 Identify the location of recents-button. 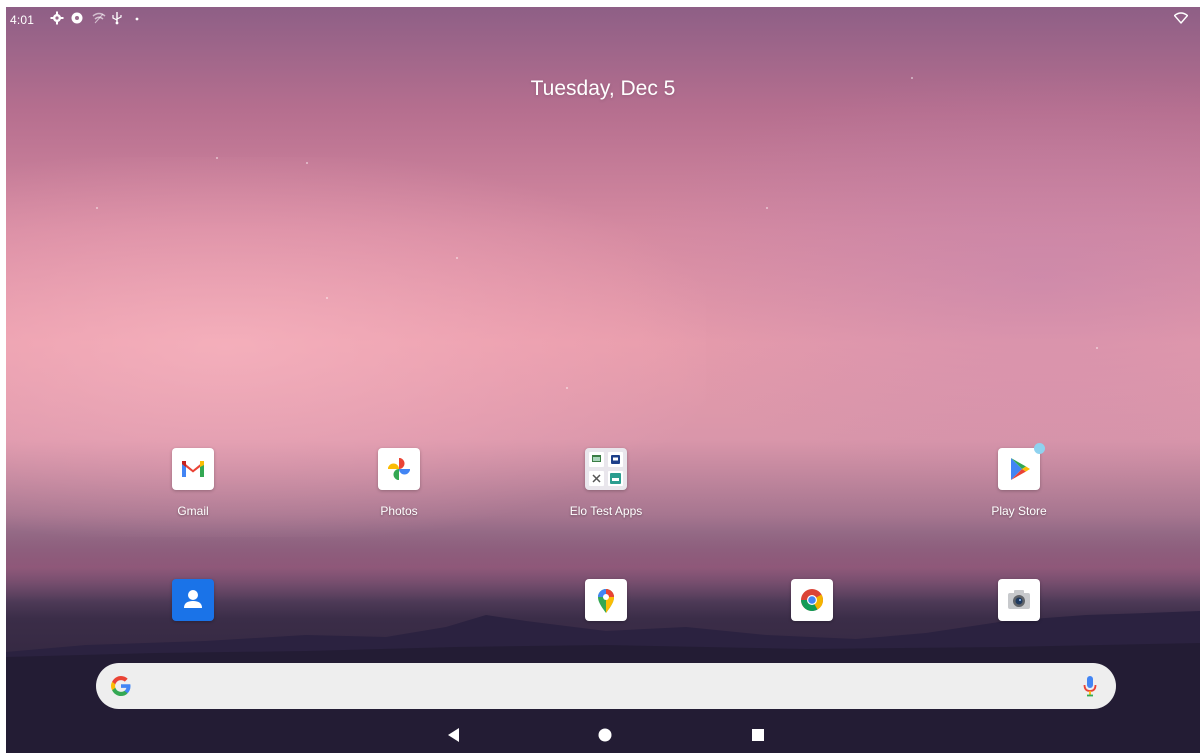
(758, 735).